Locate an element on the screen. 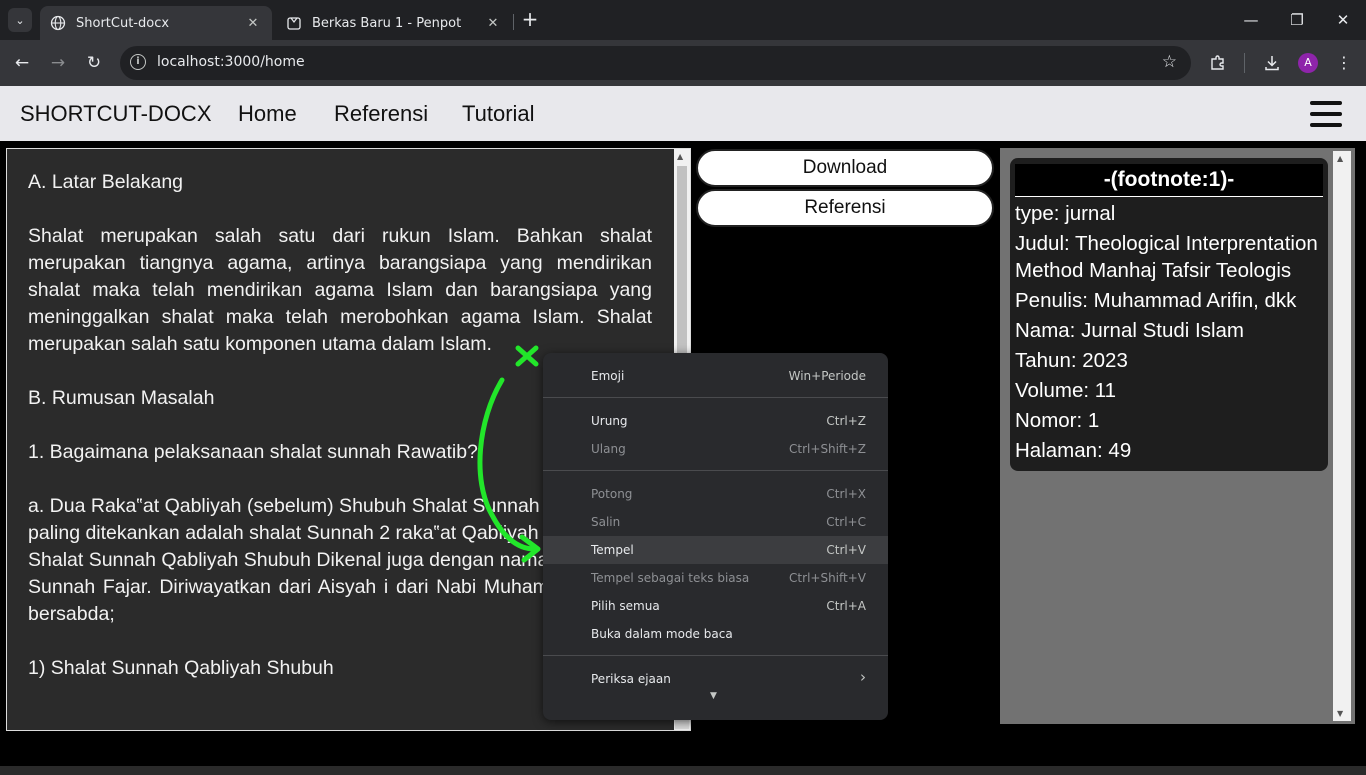  menu-item-label: Emoji is located at coordinates (608, 376).